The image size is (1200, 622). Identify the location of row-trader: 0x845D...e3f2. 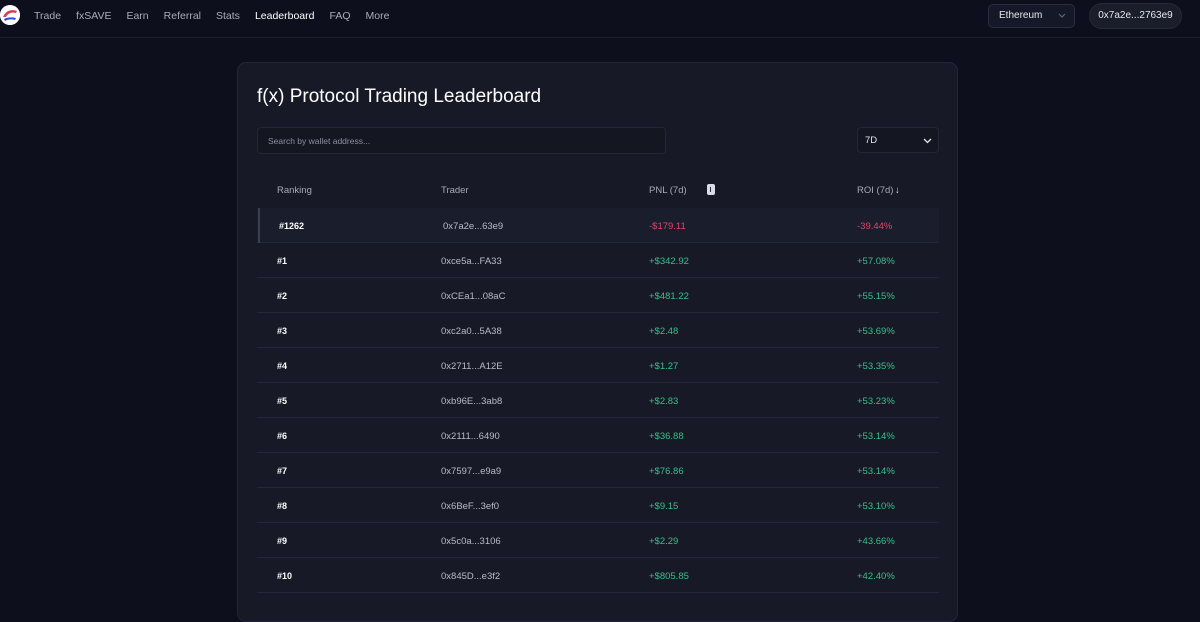
(471, 576).